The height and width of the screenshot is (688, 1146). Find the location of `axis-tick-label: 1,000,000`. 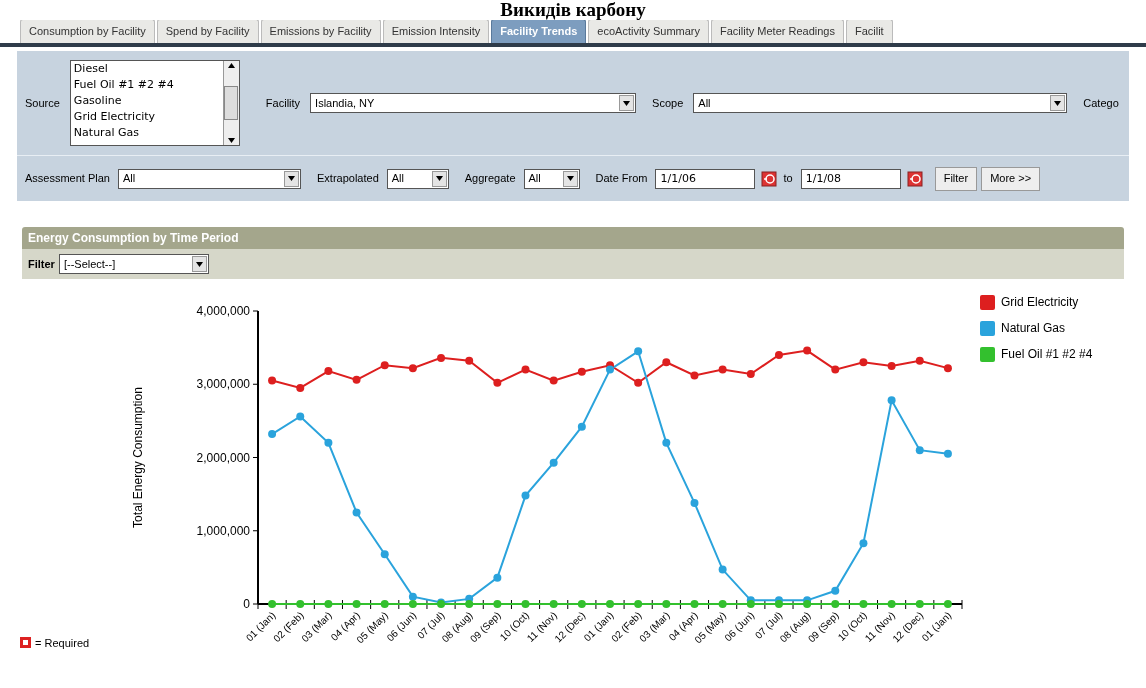

axis-tick-label: 1,000,000 is located at coordinates (223, 530).